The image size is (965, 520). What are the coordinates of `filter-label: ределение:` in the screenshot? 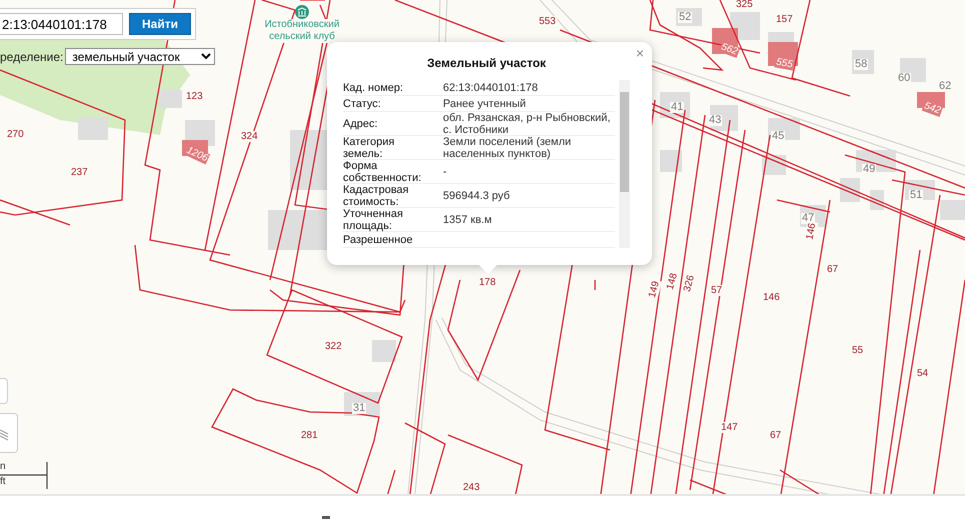 It's located at (32, 57).